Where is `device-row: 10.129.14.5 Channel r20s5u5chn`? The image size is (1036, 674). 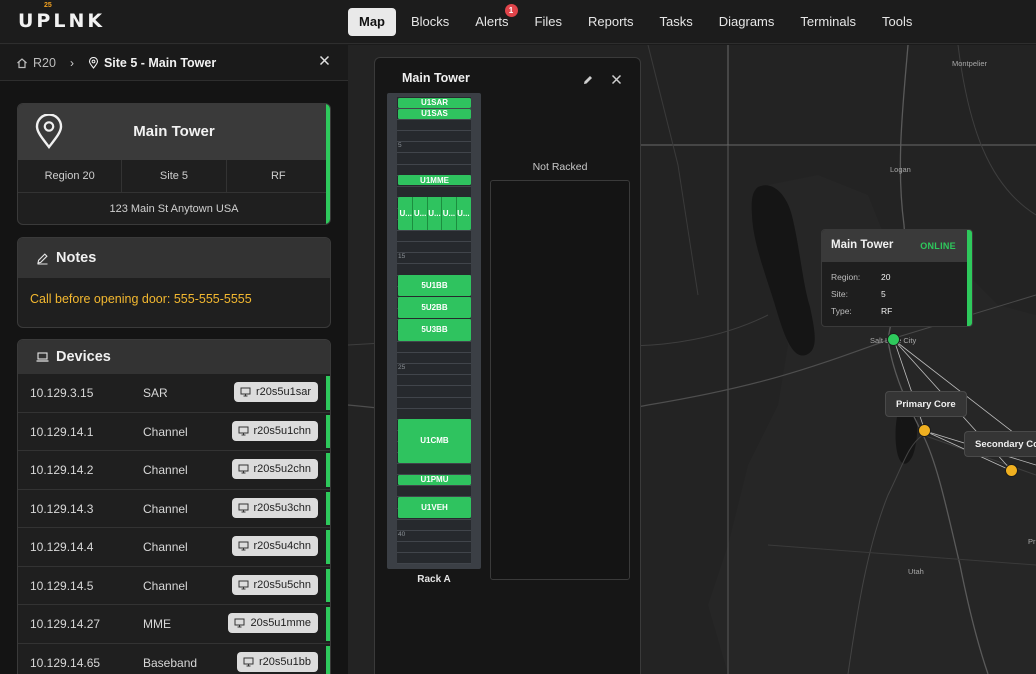
device-row: 10.129.14.5 Channel r20s5u5chn is located at coordinates (174, 585).